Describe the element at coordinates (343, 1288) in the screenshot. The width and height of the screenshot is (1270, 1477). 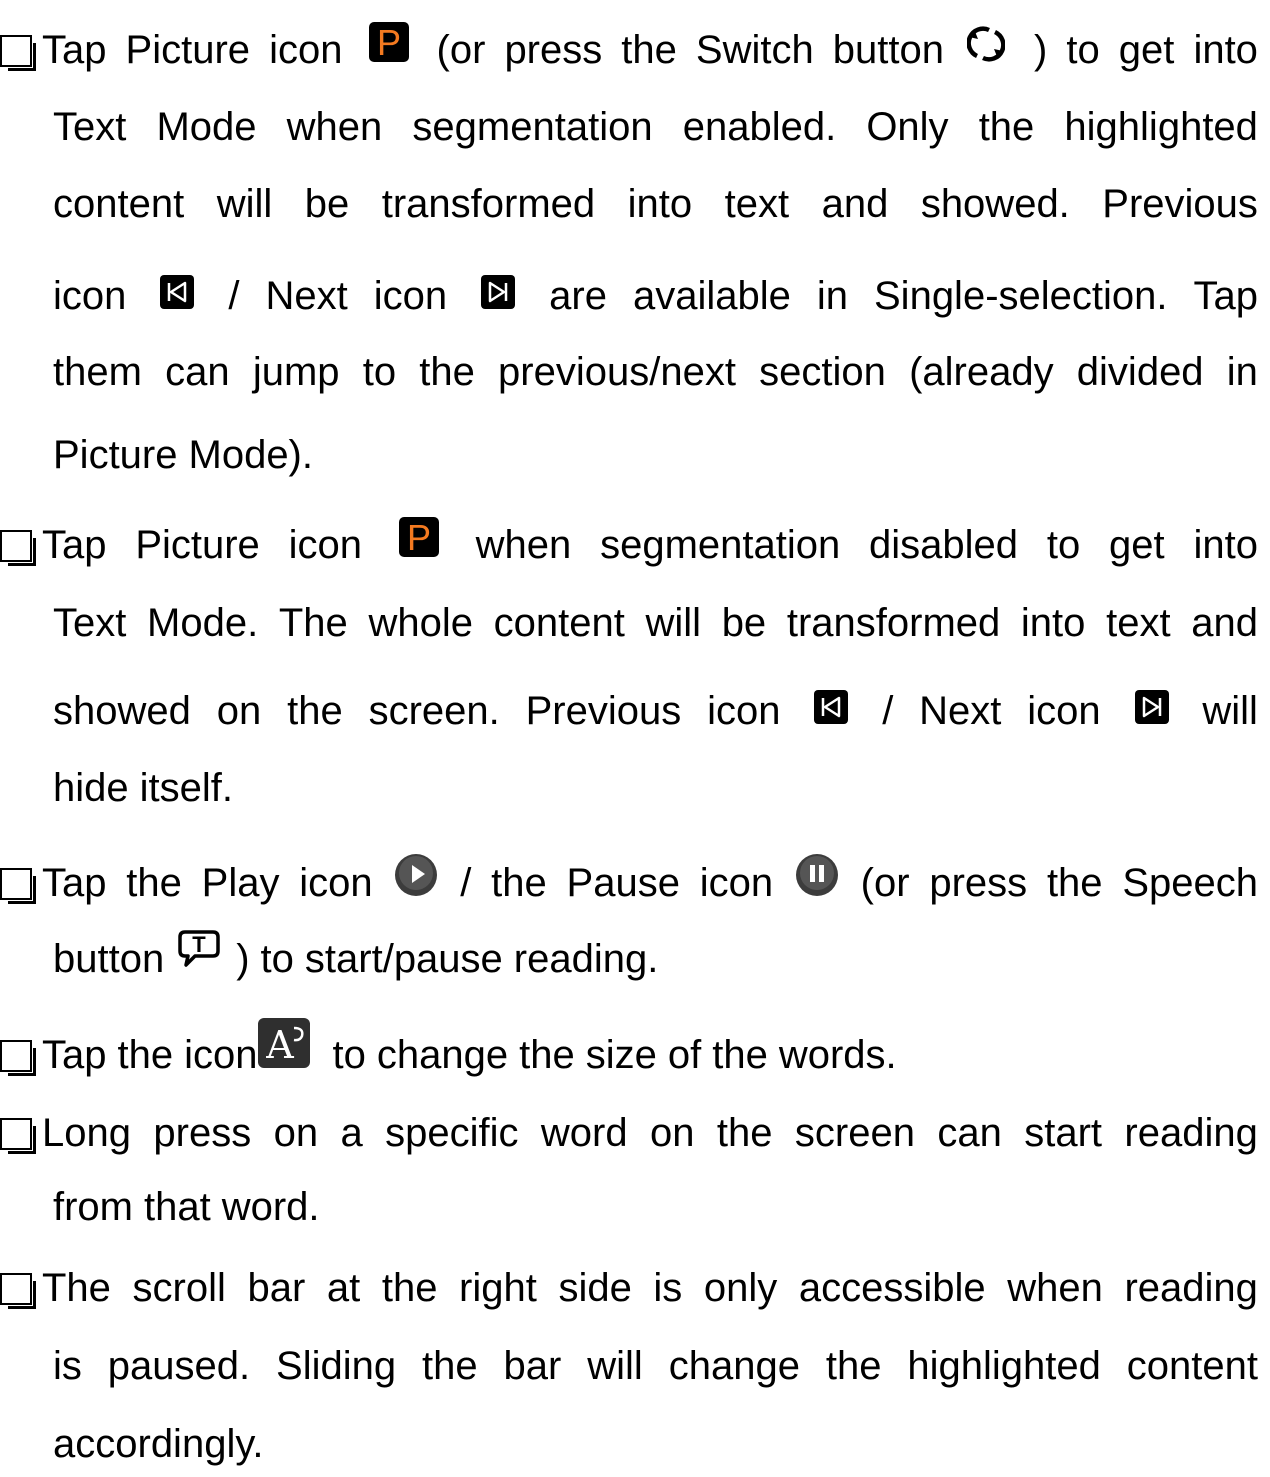
I see `word: at` at that location.